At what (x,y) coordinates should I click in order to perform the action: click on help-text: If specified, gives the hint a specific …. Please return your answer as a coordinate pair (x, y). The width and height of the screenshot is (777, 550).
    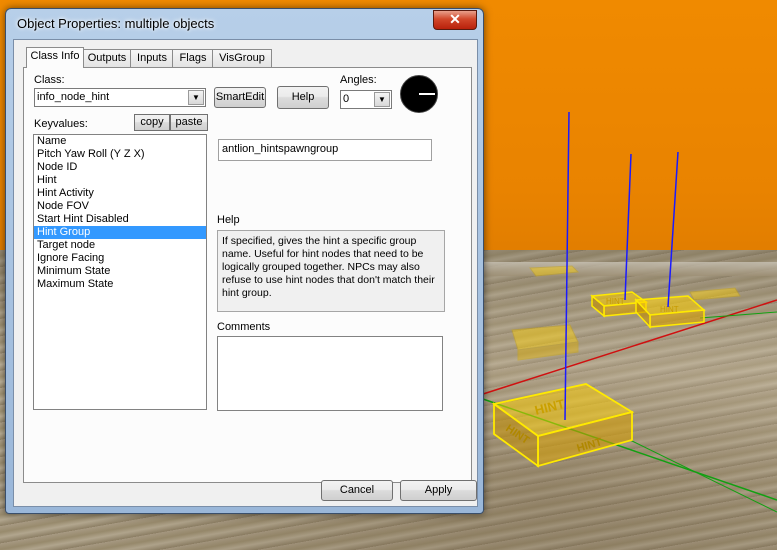
    Looking at the image, I should click on (328, 267).